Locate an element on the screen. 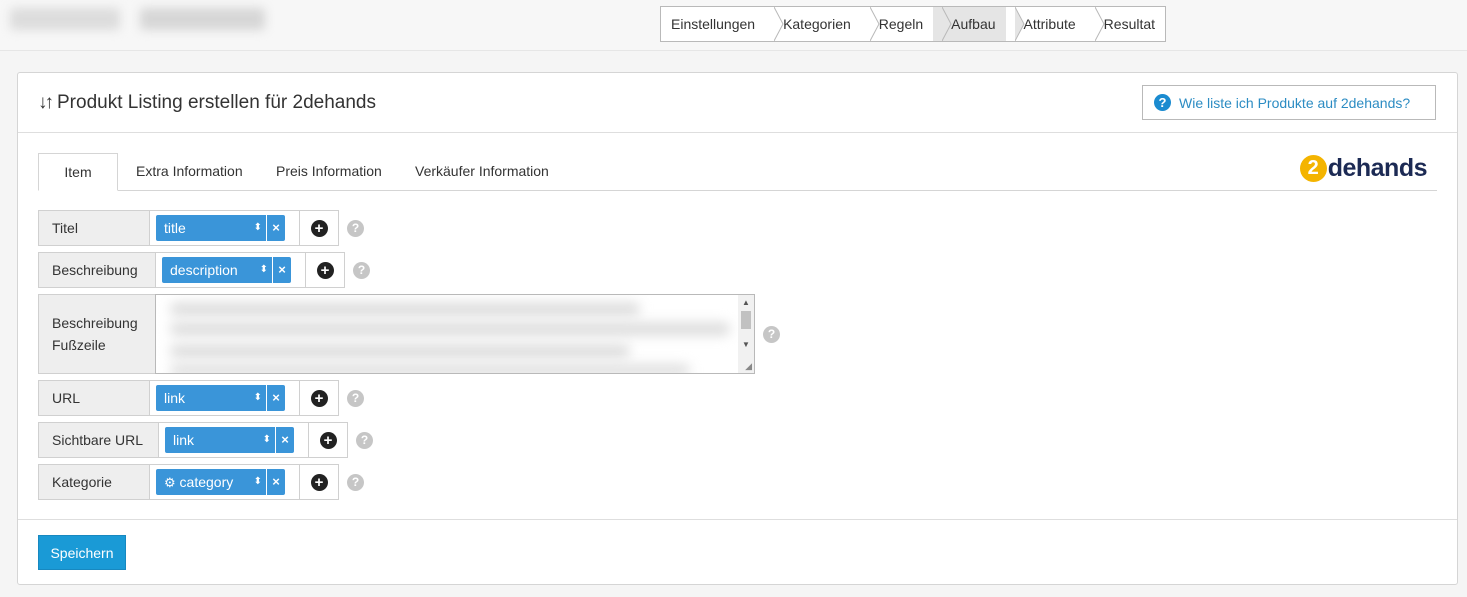 The height and width of the screenshot is (597, 1467). sort-icon: ↓↑ is located at coordinates (46, 102).